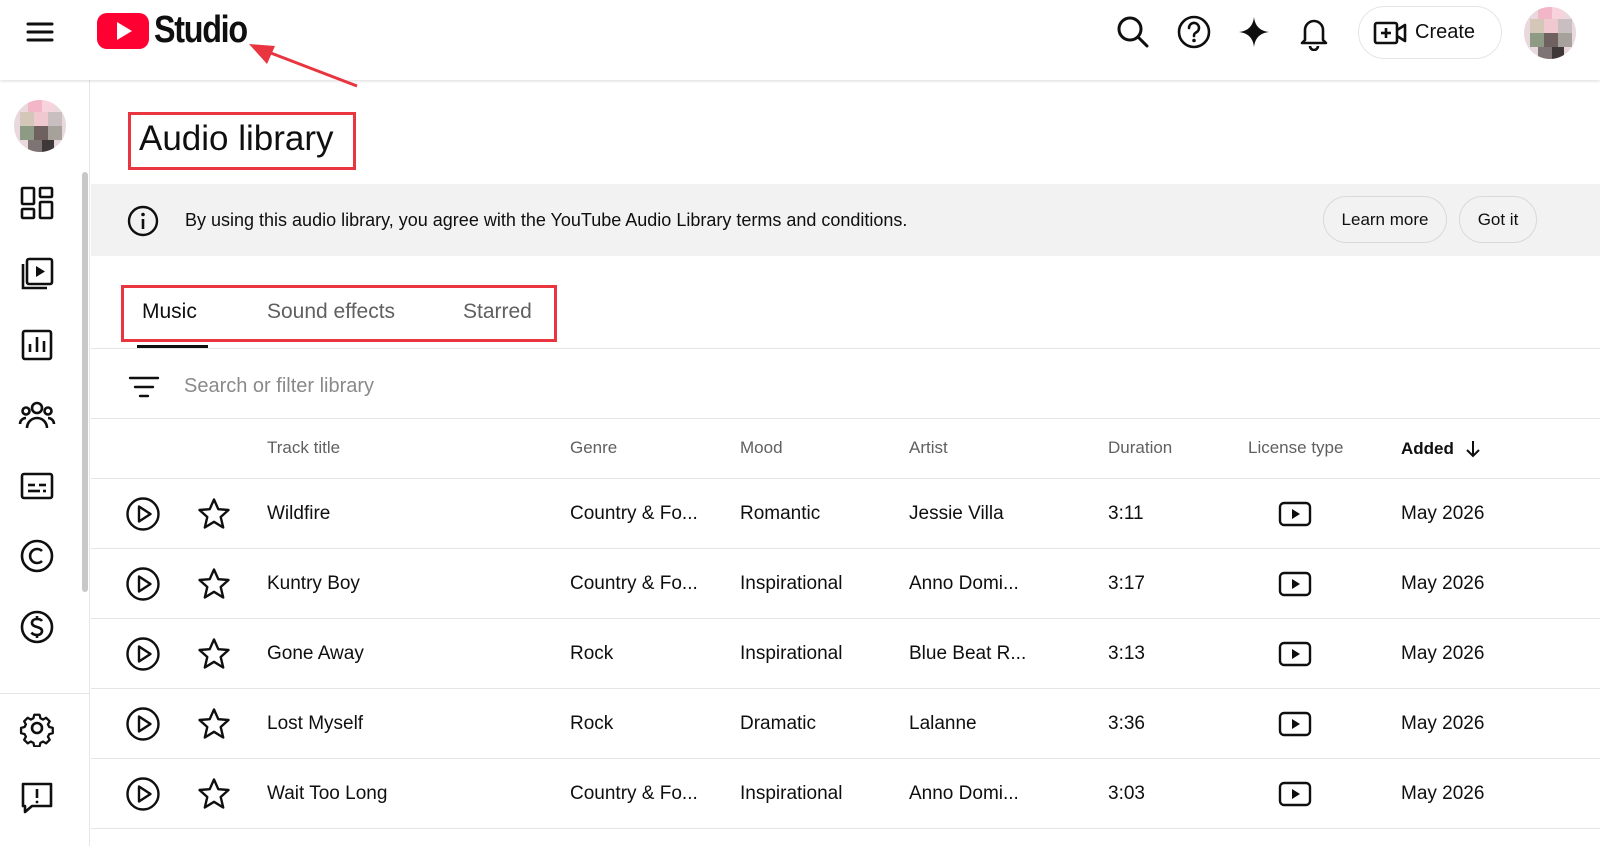 Image resolution: width=1600 pixels, height=846 pixels. Describe the element at coordinates (1140, 448) in the screenshot. I see `header-duration: Duration` at that location.